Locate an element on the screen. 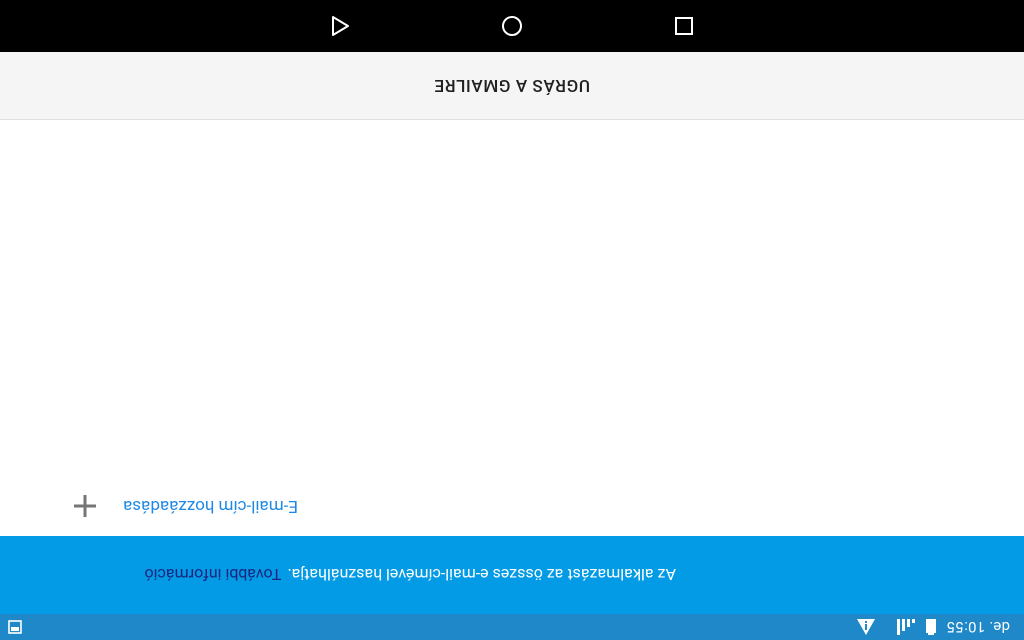 The image size is (1024, 640). status-left: de. 10:55 is located at coordinates (933, 627).